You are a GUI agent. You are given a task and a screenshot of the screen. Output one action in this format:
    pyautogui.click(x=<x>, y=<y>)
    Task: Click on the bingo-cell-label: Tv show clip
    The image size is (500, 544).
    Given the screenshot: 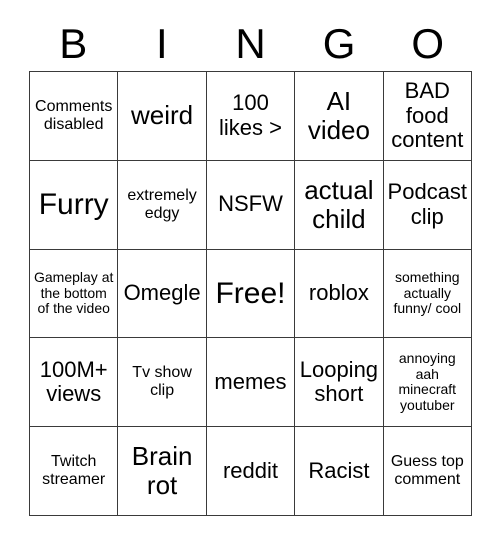 What is the action you would take?
    pyautogui.click(x=162, y=382)
    